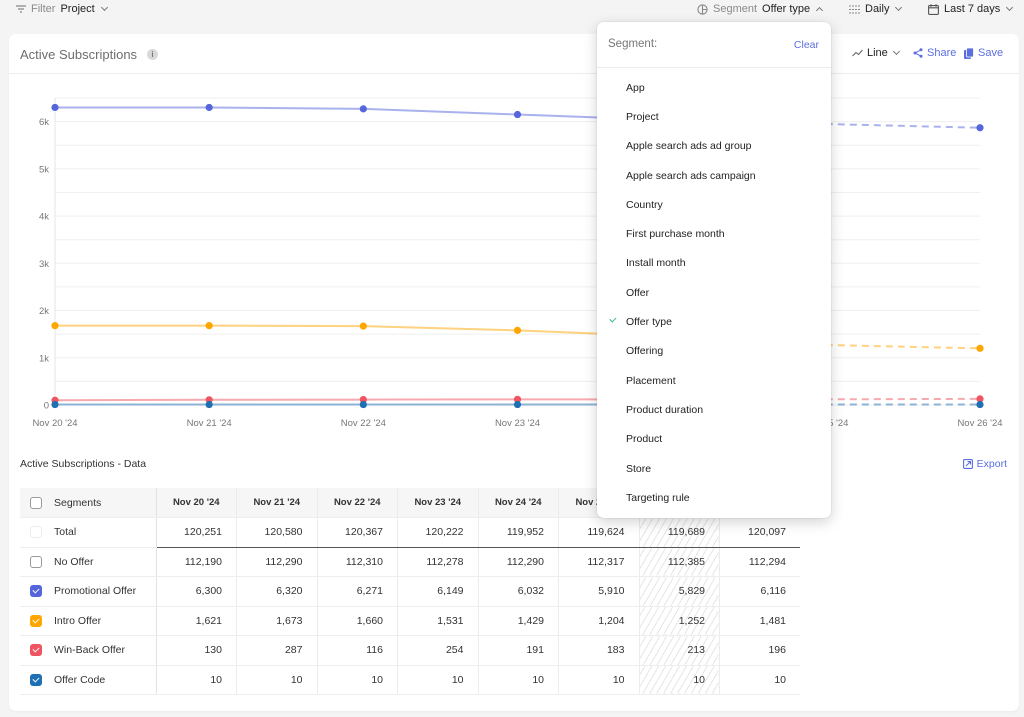 The width and height of the screenshot is (1024, 717). Describe the element at coordinates (83, 464) in the screenshot. I see `data-section-title: Active Subscriptions - Data` at that location.